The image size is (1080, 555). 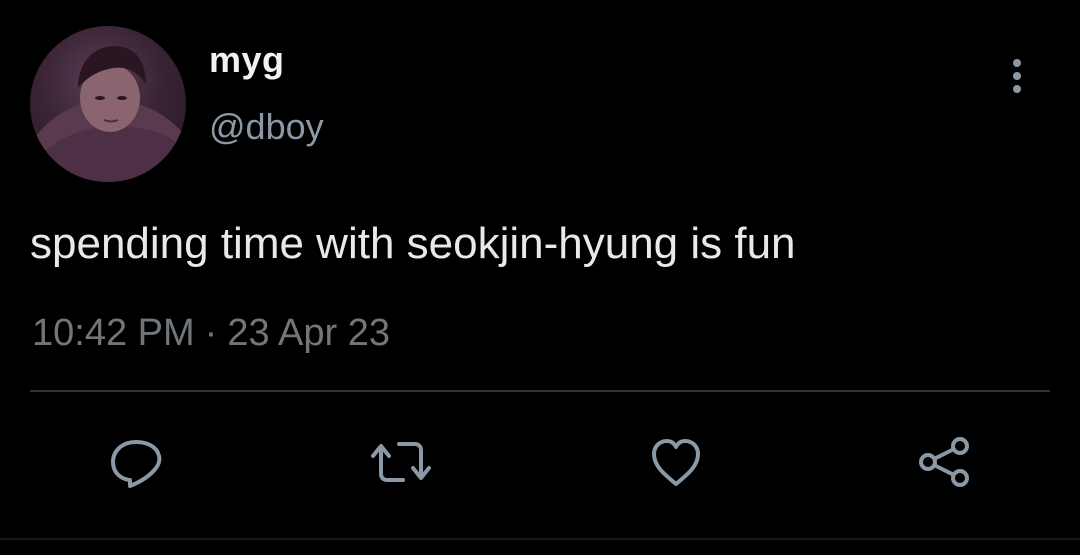 What do you see at coordinates (540, 539) in the screenshot?
I see `bottom-divider` at bounding box center [540, 539].